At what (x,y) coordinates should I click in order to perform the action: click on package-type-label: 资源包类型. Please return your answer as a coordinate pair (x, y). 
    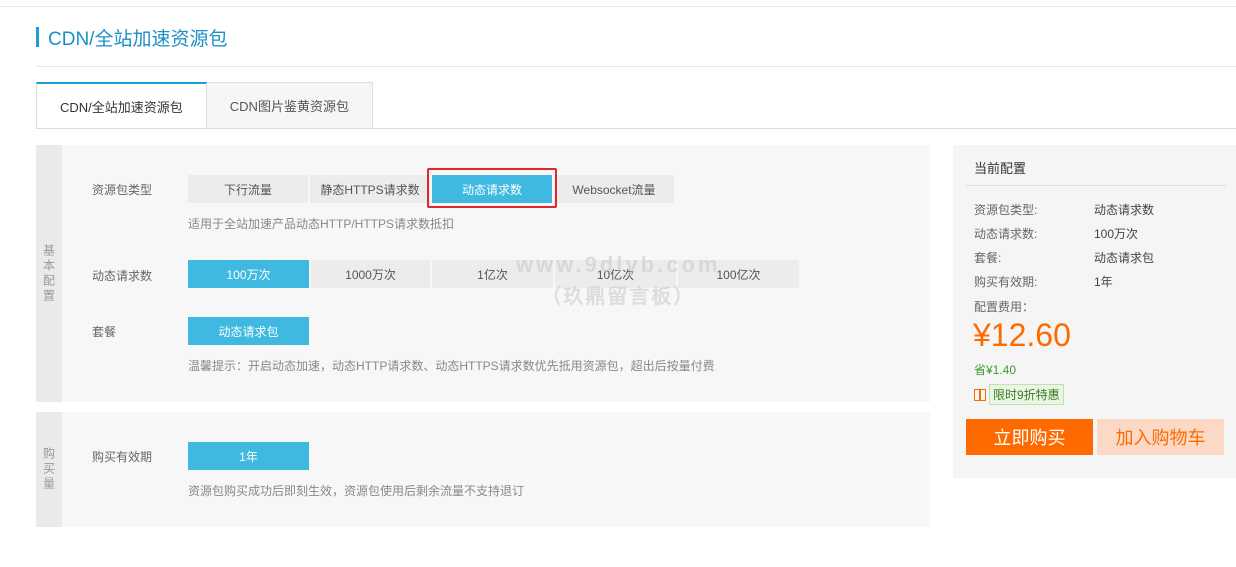
    Looking at the image, I should click on (122, 190).